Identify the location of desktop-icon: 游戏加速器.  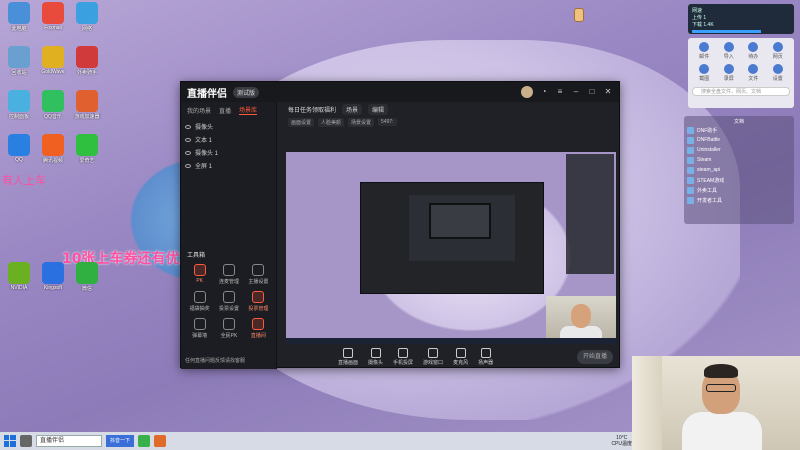
(87, 105).